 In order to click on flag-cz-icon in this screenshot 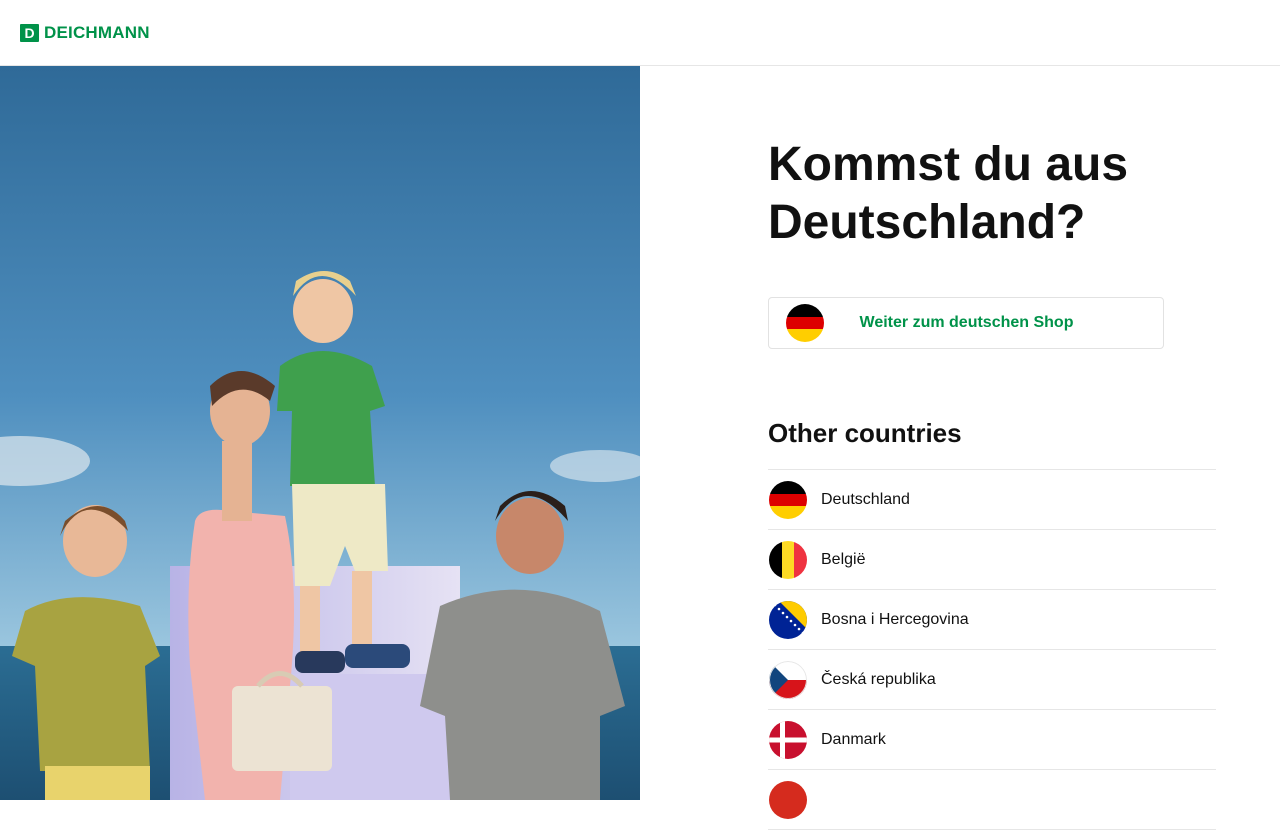, I will do `click(788, 679)`.